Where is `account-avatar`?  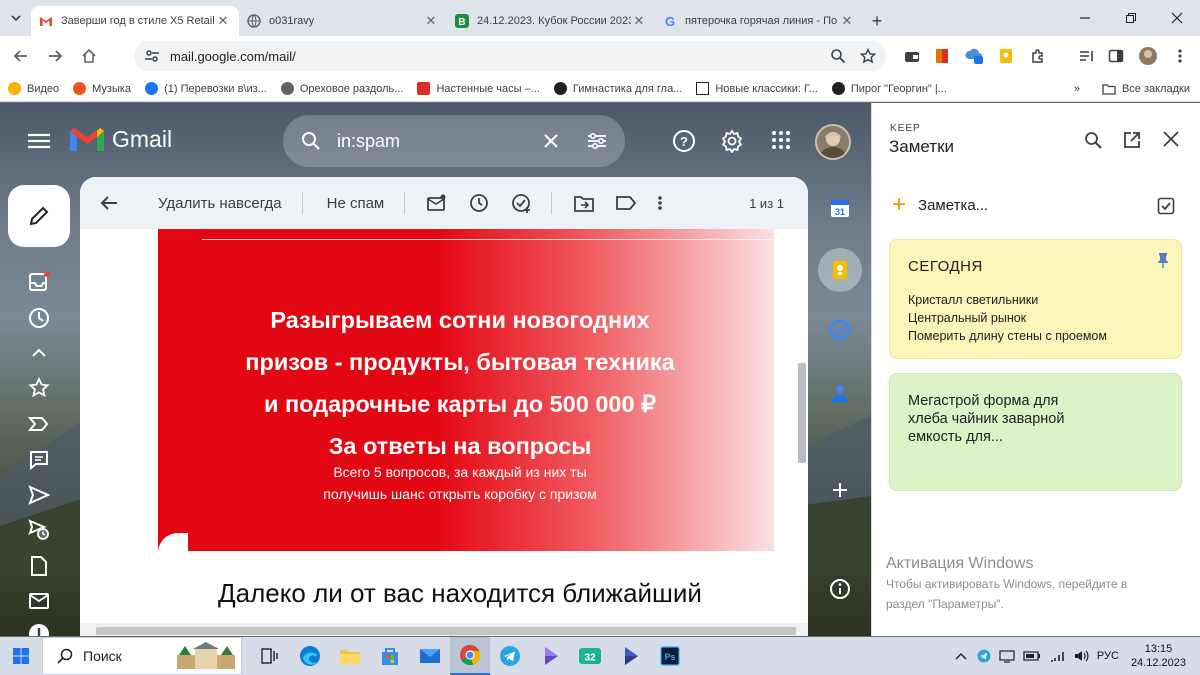
account-avatar is located at coordinates (833, 142).